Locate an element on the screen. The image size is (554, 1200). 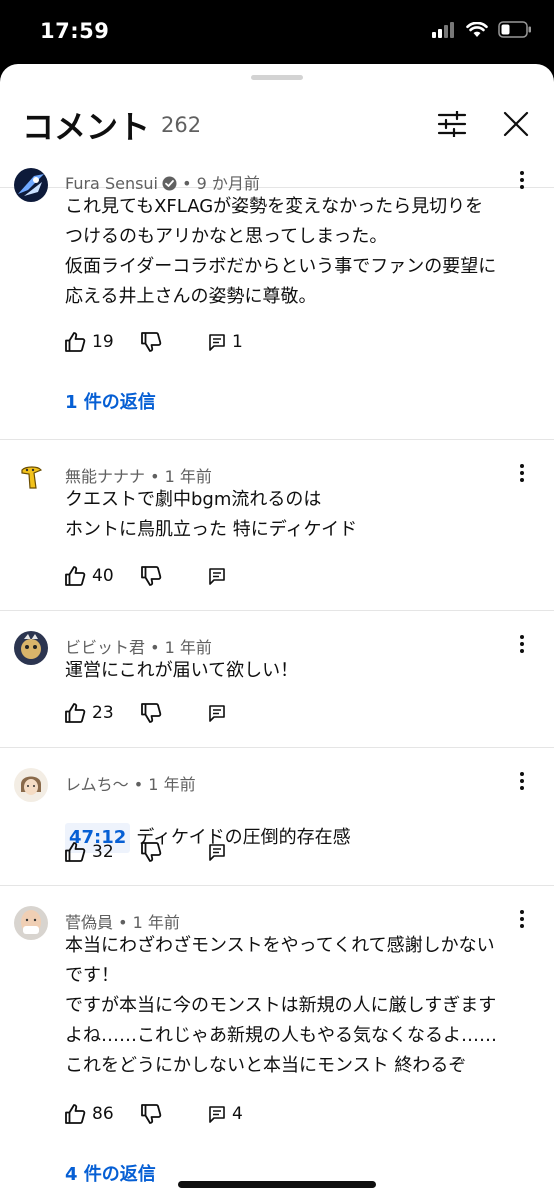
comment-author: 菅偽員 is located at coordinates (89, 922).